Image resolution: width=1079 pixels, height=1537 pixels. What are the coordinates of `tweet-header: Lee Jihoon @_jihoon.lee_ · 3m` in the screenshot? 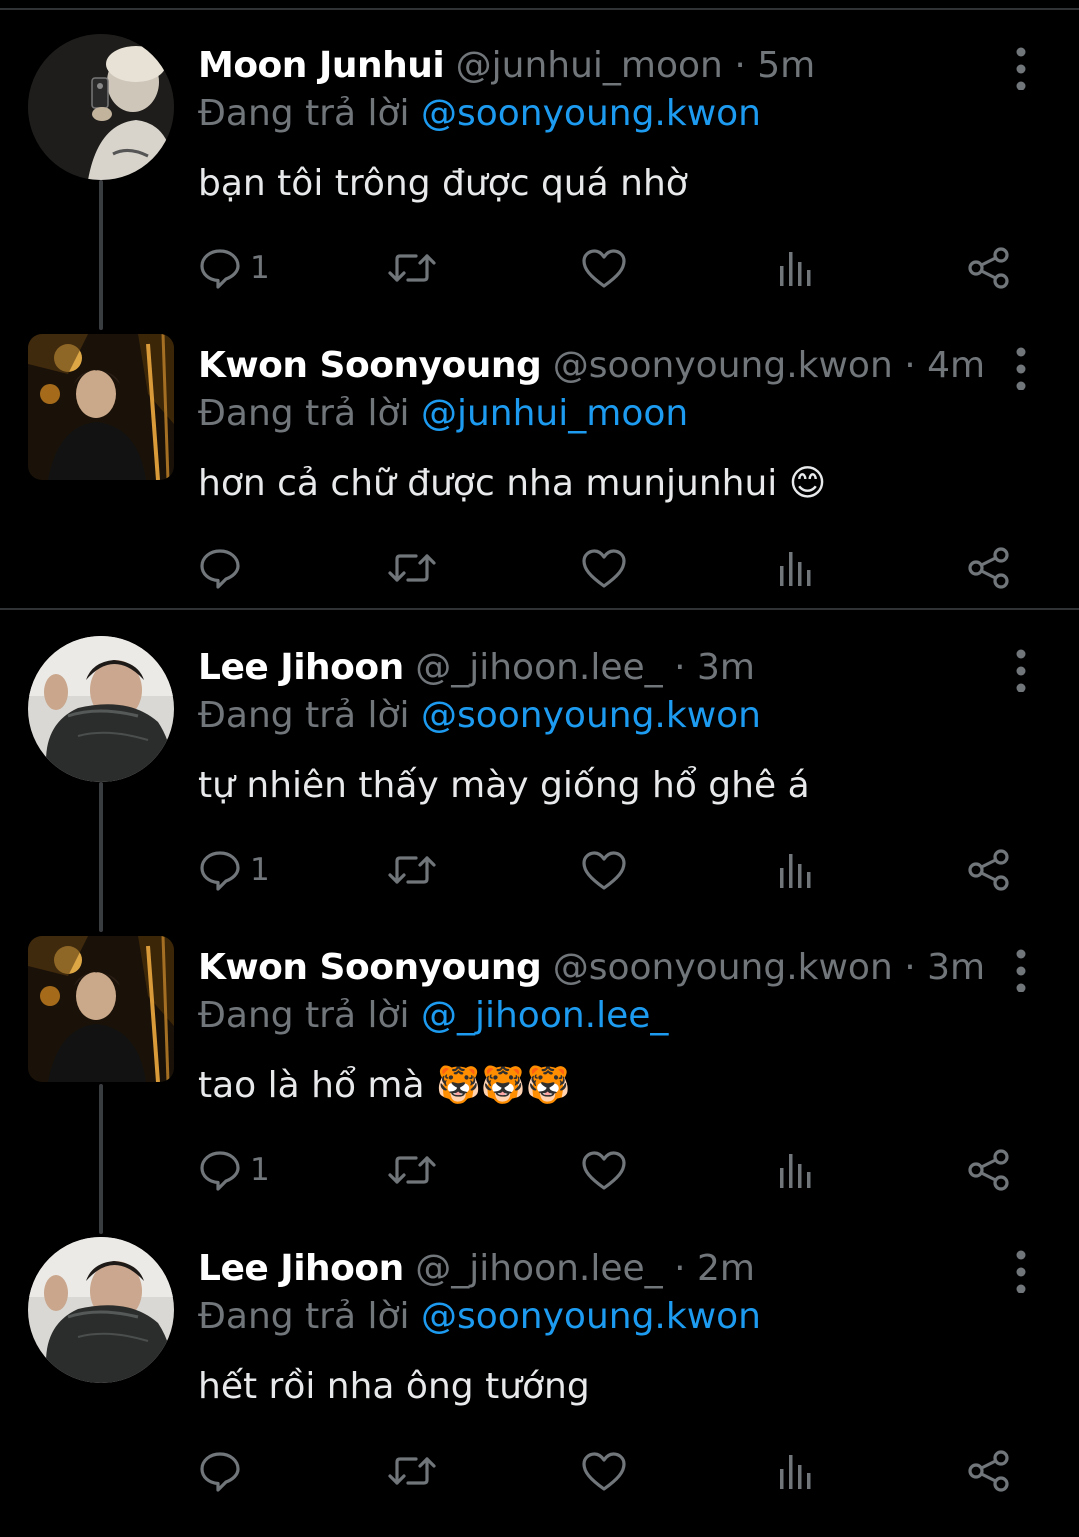 It's located at (476, 668).